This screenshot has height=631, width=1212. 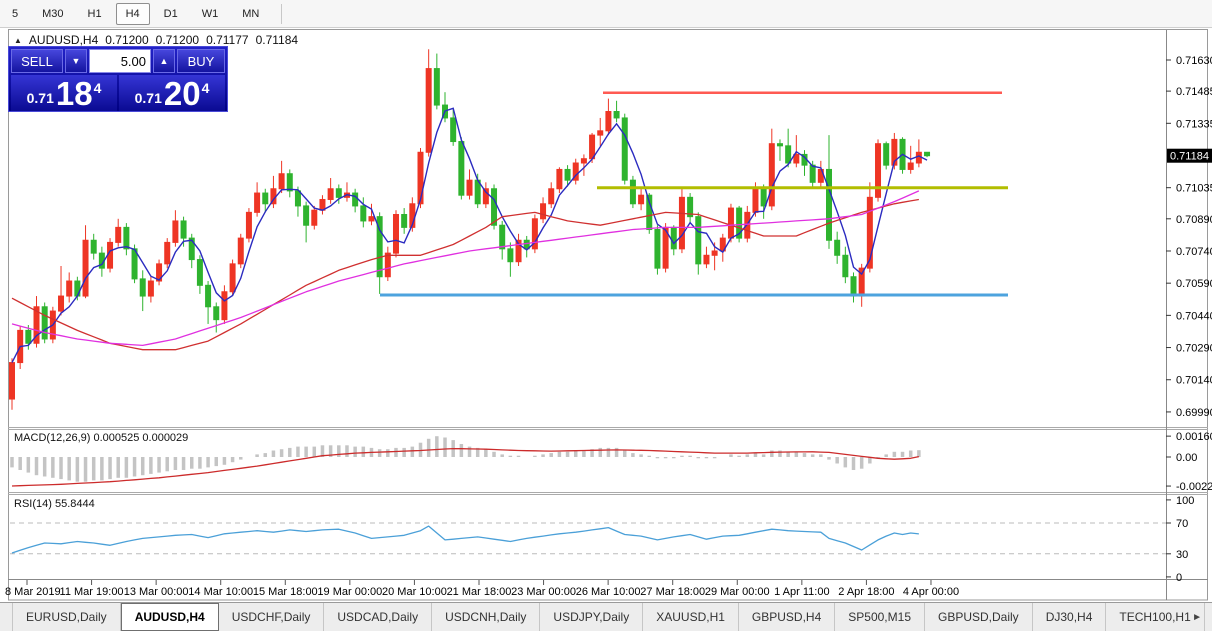 What do you see at coordinates (1070, 617) in the screenshot?
I see `tab-dj30-h4: DJ30,H4` at bounding box center [1070, 617].